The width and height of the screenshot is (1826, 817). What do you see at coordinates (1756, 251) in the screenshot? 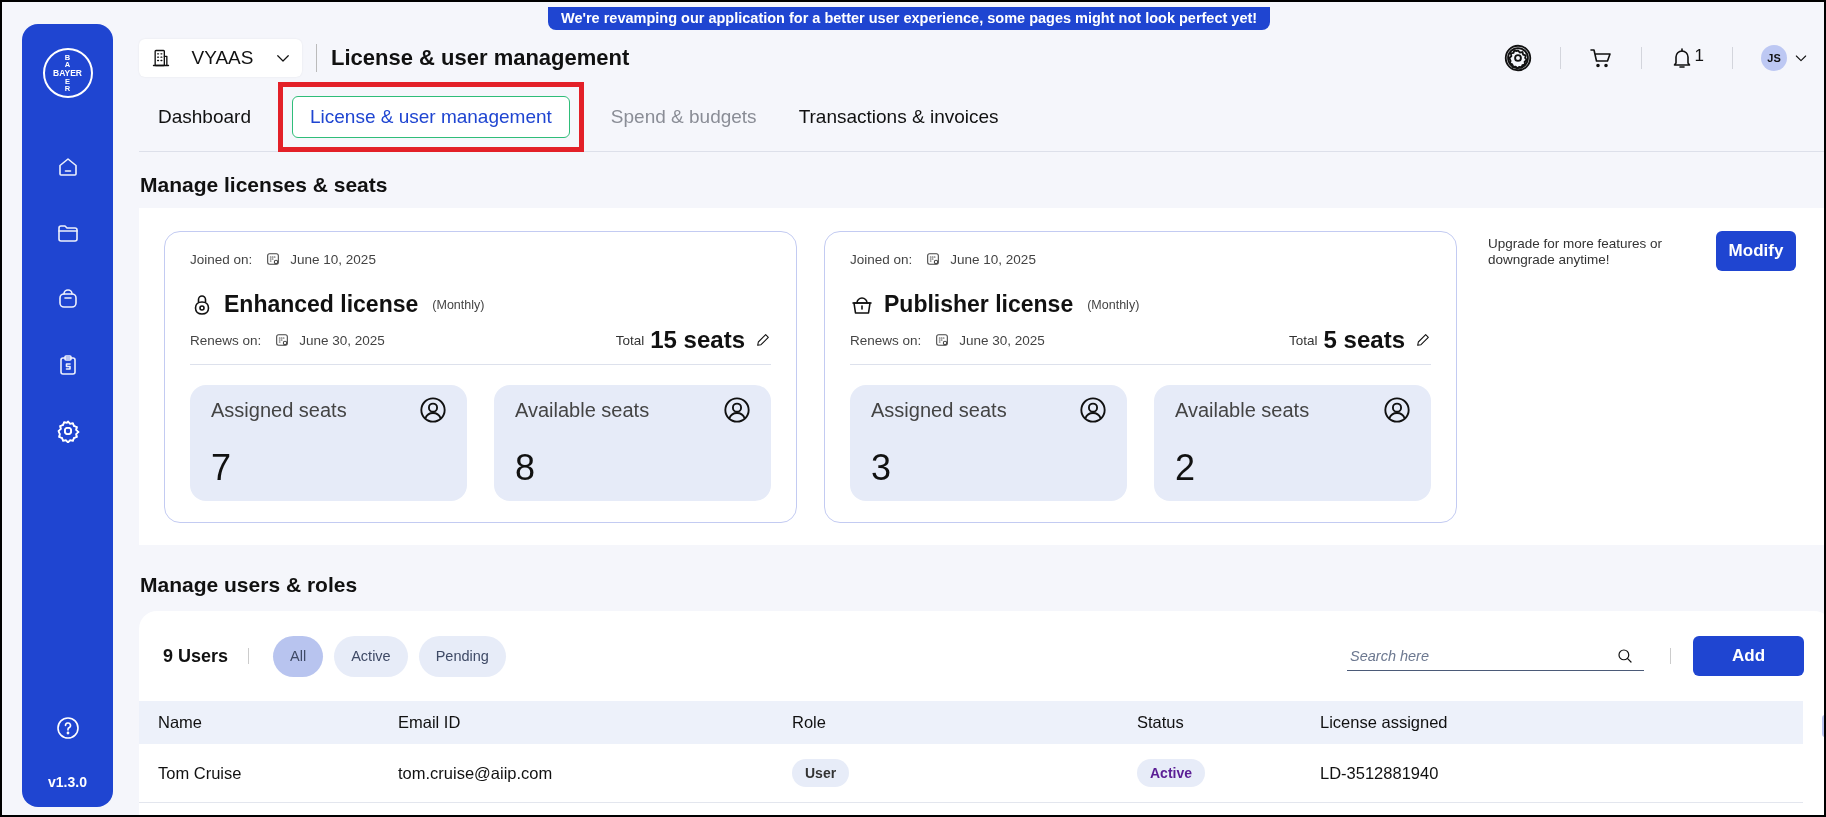
I see `modify-button: Modify` at bounding box center [1756, 251].